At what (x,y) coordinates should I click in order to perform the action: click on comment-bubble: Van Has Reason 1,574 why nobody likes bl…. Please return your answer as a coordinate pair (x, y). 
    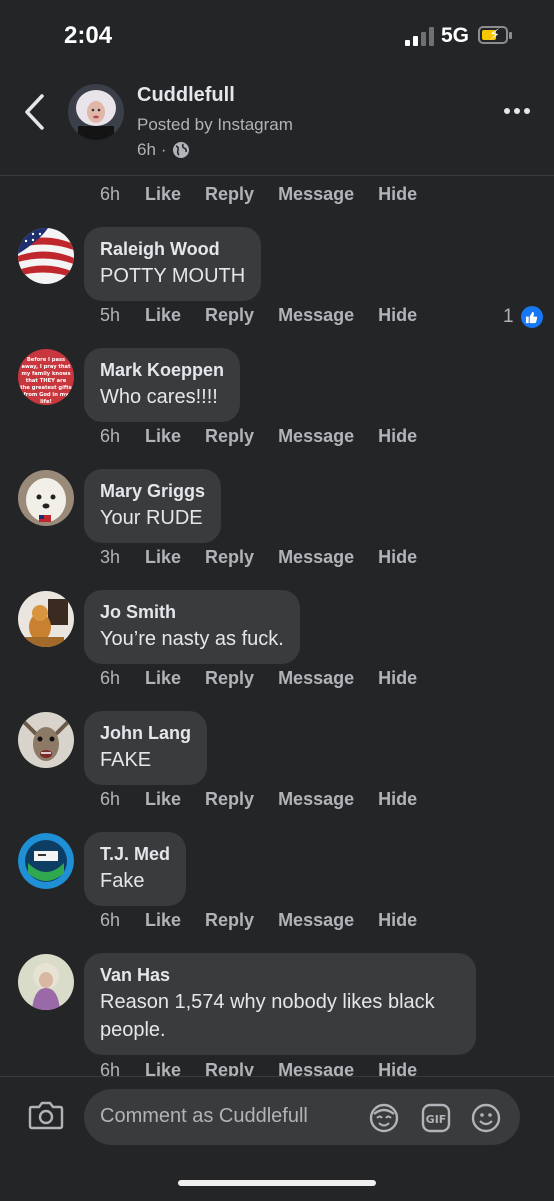
    Looking at the image, I should click on (280, 1004).